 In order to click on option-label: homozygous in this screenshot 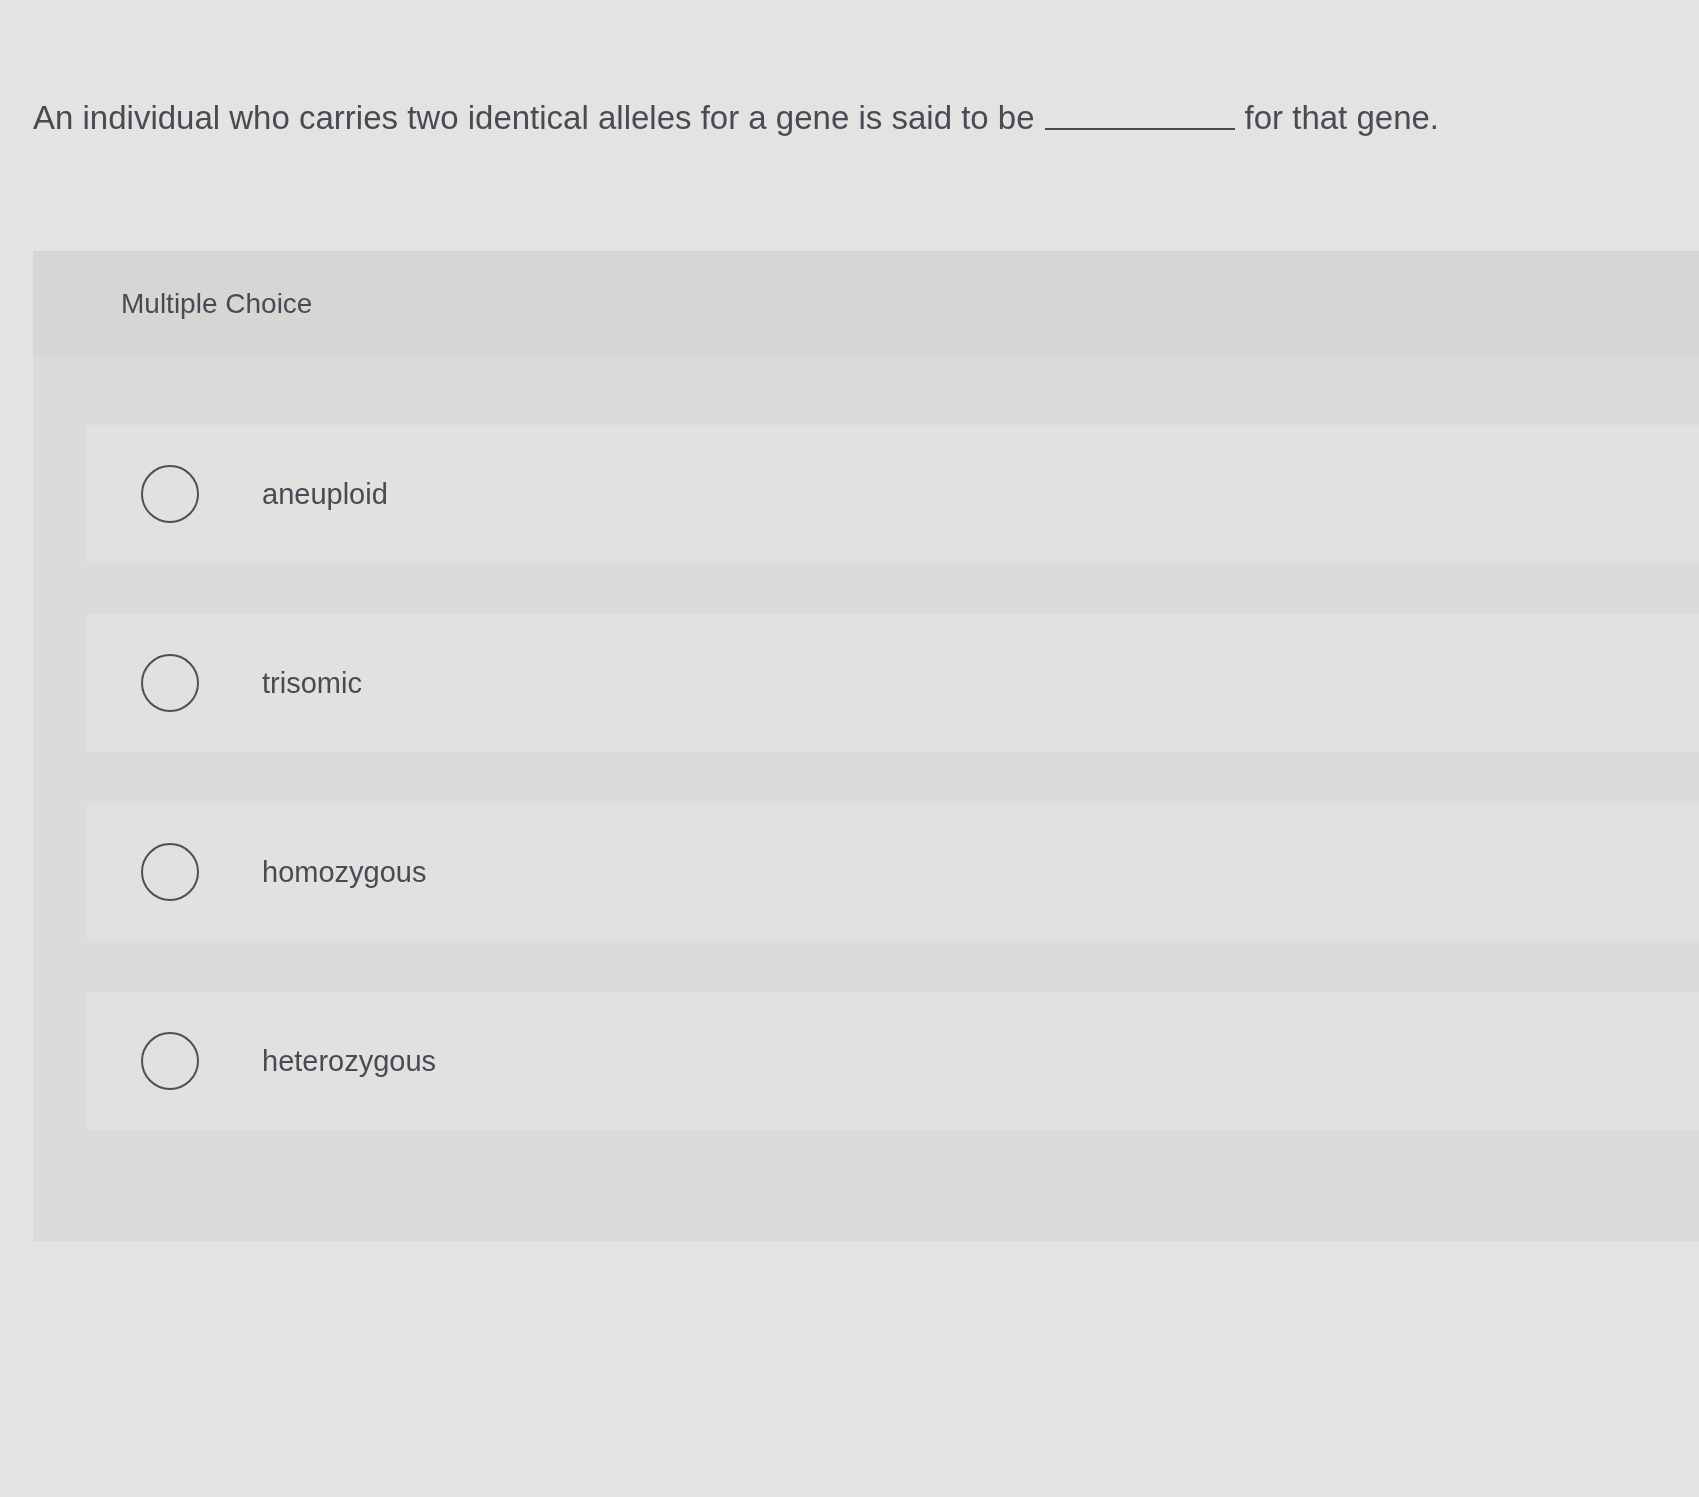, I will do `click(344, 872)`.